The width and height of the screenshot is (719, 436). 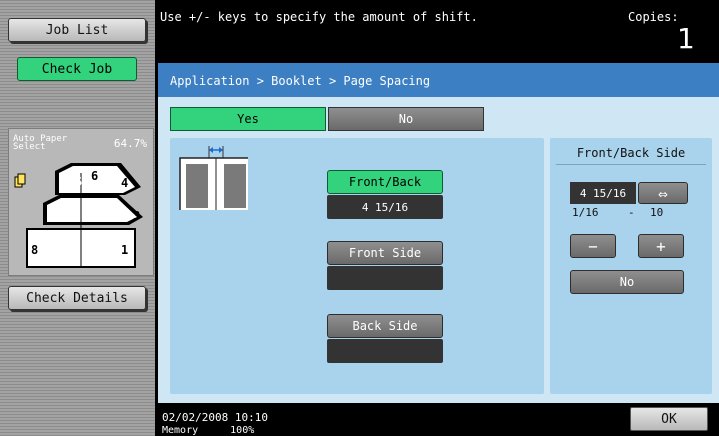 What do you see at coordinates (215, 417) in the screenshot?
I see `date-time: 02/02/2008 10:10` at bounding box center [215, 417].